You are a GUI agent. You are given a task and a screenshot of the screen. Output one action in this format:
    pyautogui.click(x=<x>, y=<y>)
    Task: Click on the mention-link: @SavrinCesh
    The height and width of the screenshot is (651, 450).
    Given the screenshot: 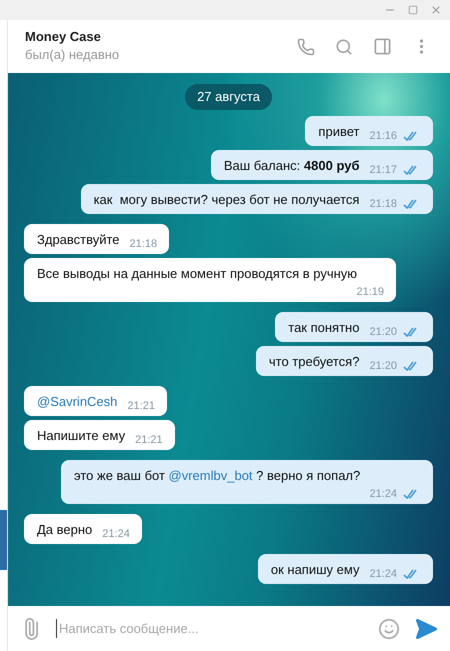 What is the action you would take?
    pyautogui.click(x=77, y=401)
    